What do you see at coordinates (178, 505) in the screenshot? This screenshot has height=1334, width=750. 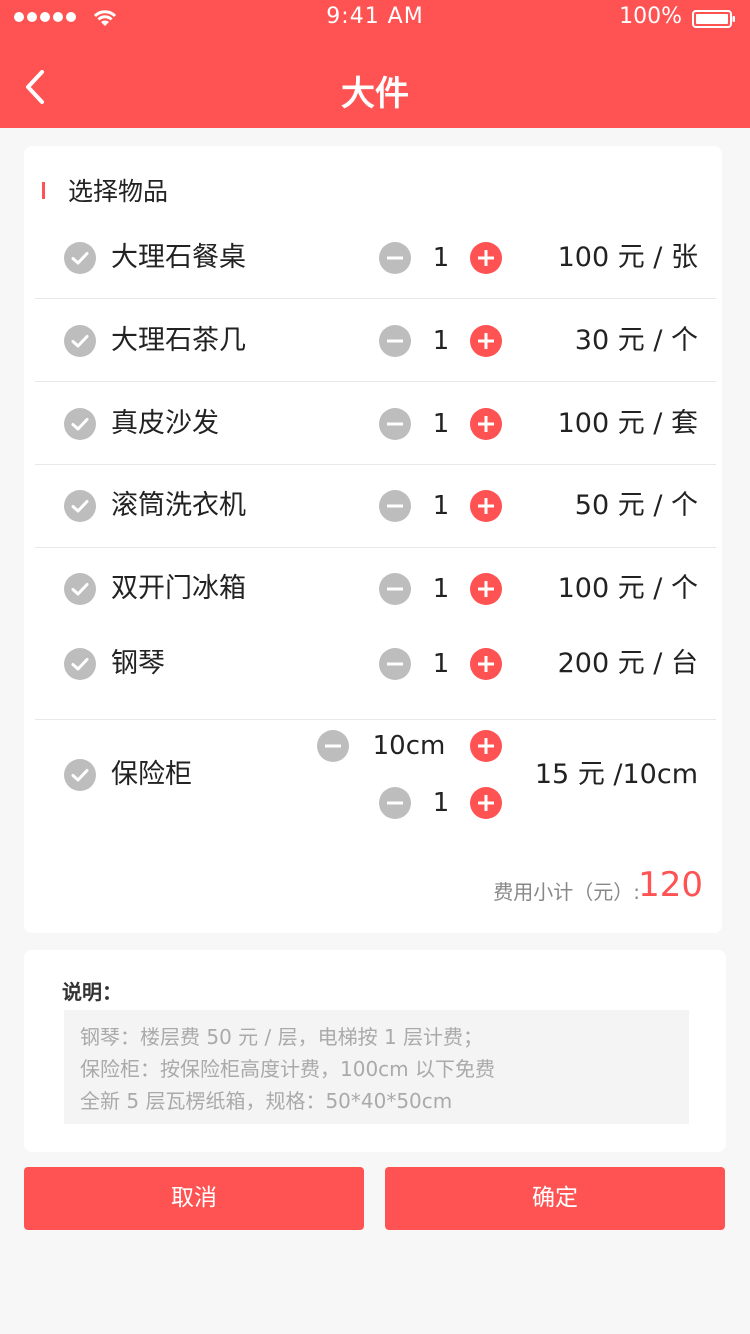 I see `item-name: 滚筒洗衣机` at bounding box center [178, 505].